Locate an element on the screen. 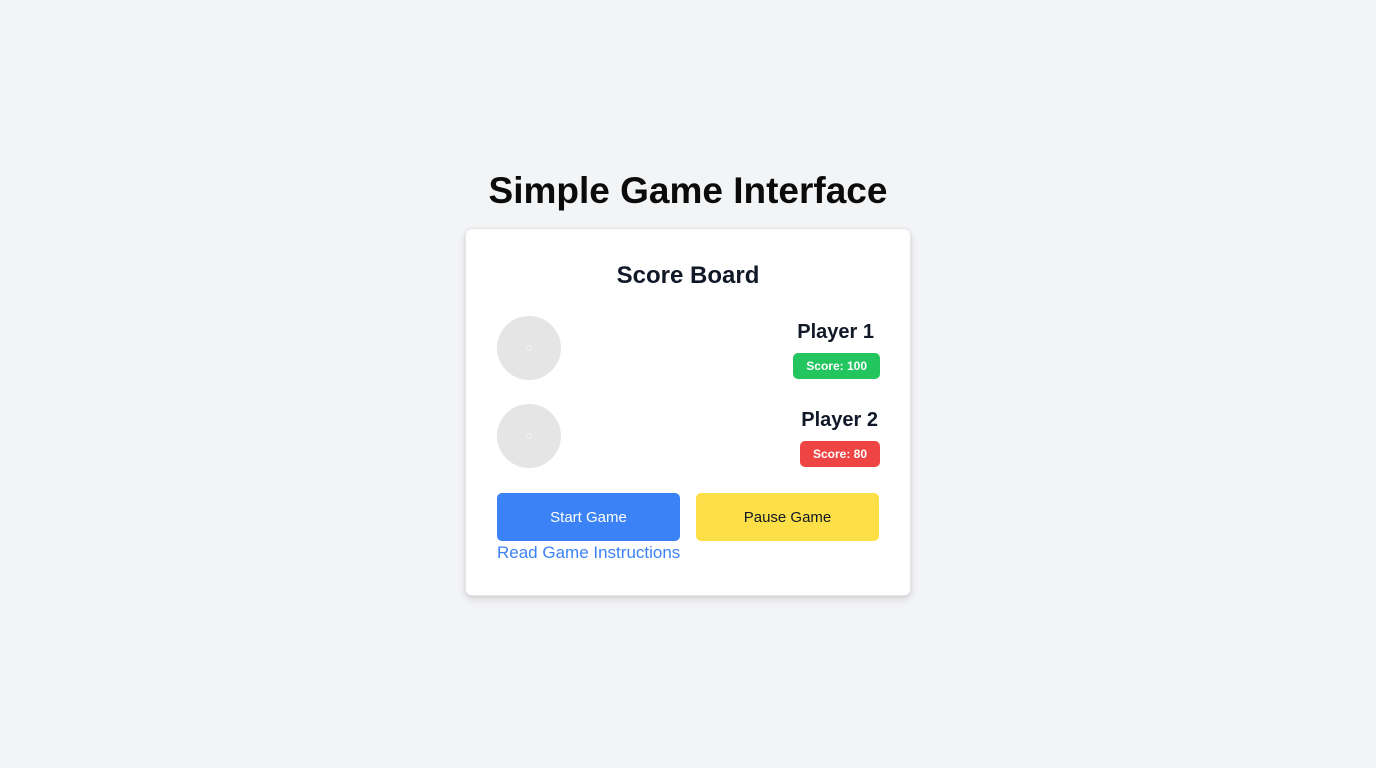 This screenshot has width=1376, height=768. player-1-name: Player 1 is located at coordinates (835, 332).